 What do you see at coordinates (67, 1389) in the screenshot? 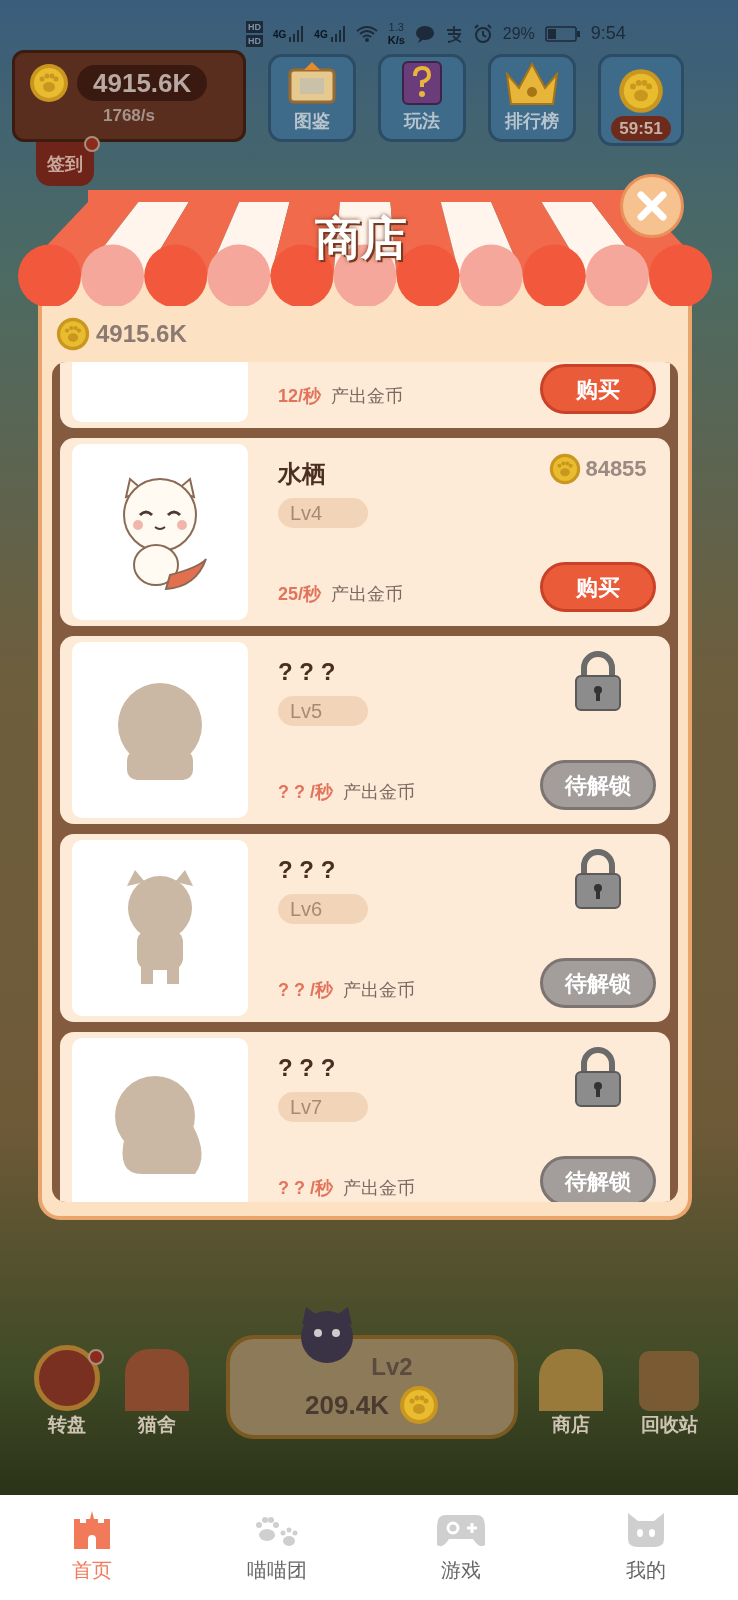
I see `game-menu-button: 转盘` at bounding box center [67, 1389].